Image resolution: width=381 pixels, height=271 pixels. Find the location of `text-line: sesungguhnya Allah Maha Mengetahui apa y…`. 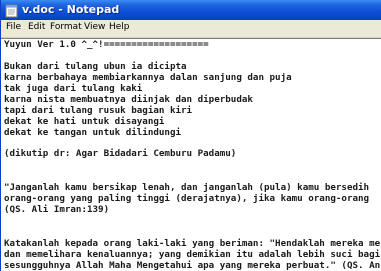

text-line: sesungguhnya Allah Maha Mengetahui apa y… is located at coordinates (192, 265).